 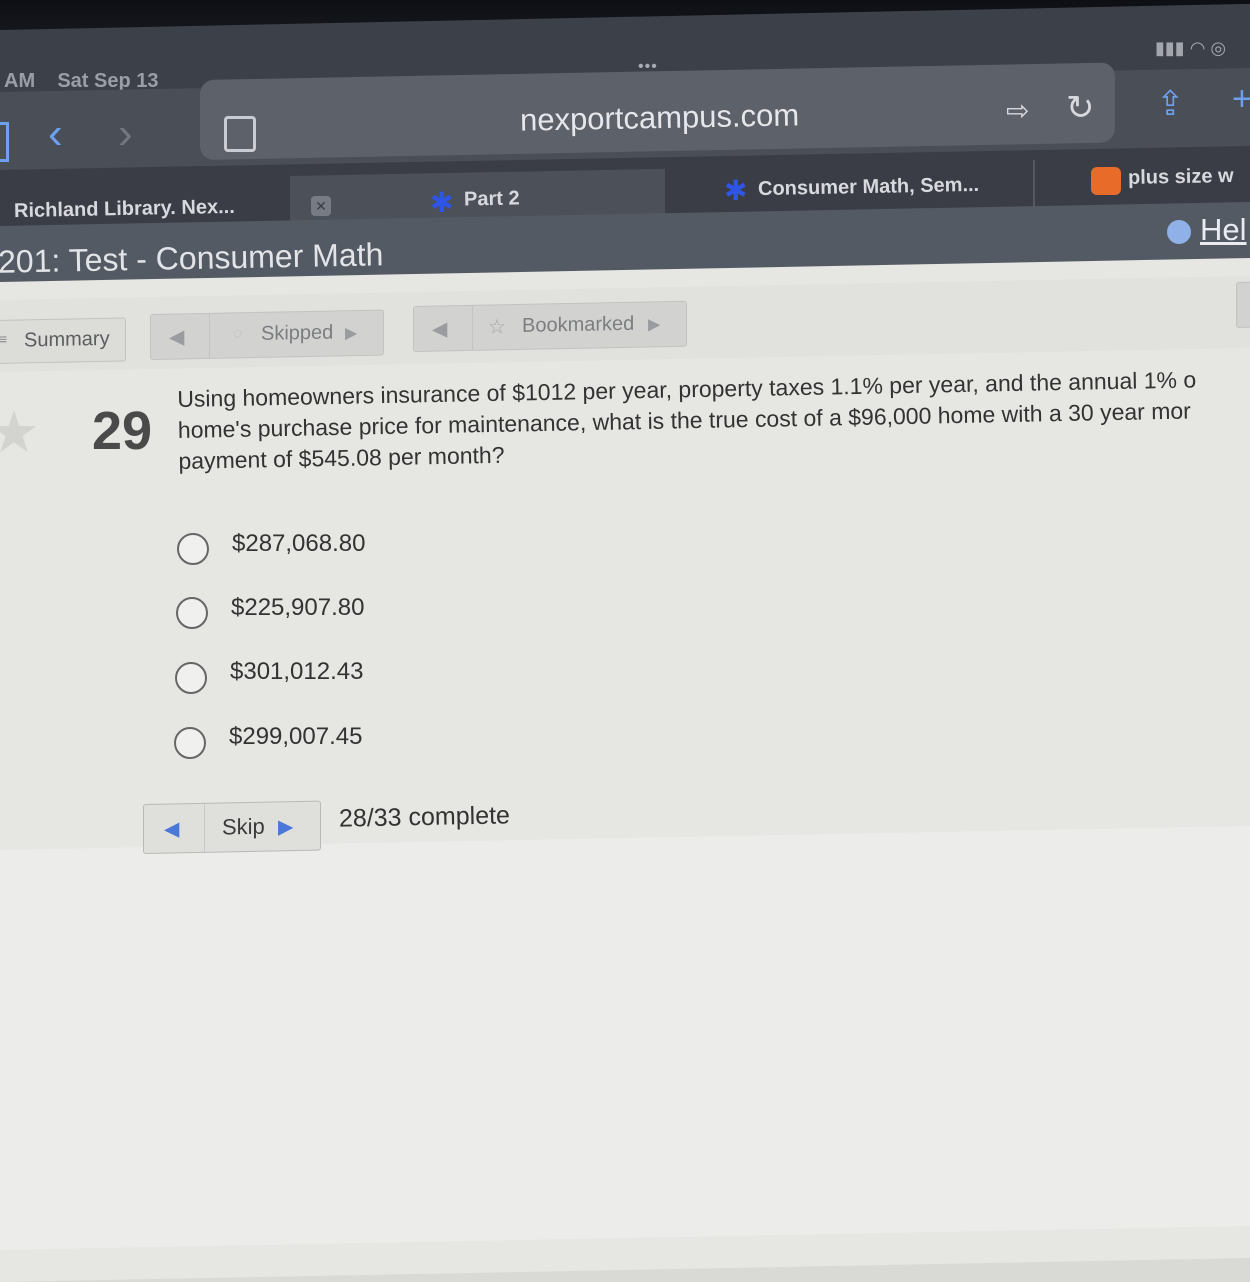 What do you see at coordinates (298, 544) in the screenshot?
I see `option-label-1: $287,068.80` at bounding box center [298, 544].